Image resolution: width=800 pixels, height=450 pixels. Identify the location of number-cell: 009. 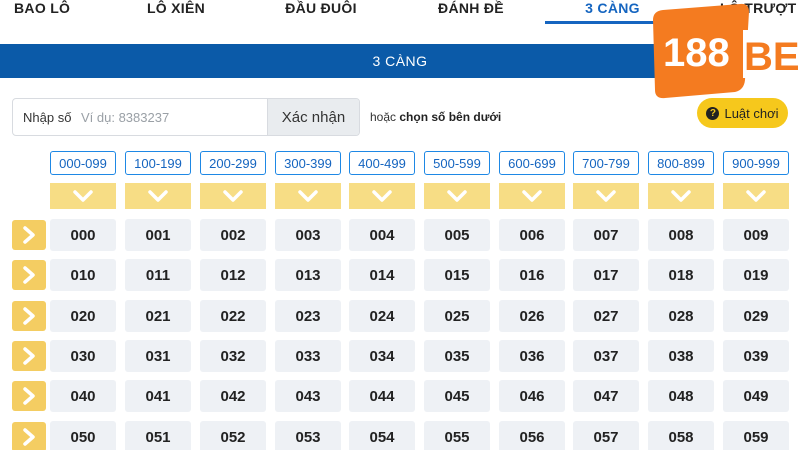
(756, 235).